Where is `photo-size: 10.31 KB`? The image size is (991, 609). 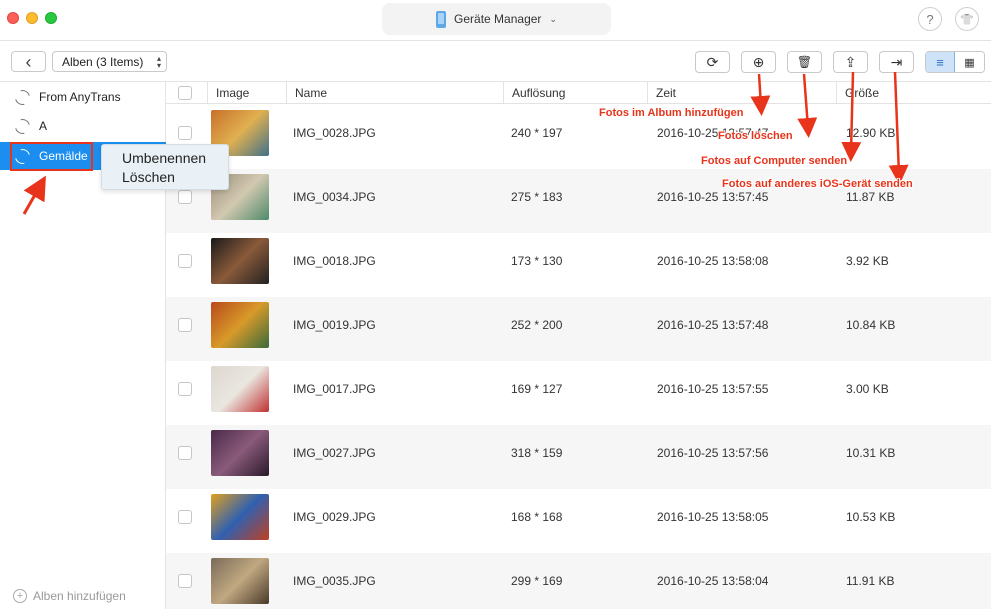 photo-size: 10.31 KB is located at coordinates (871, 453).